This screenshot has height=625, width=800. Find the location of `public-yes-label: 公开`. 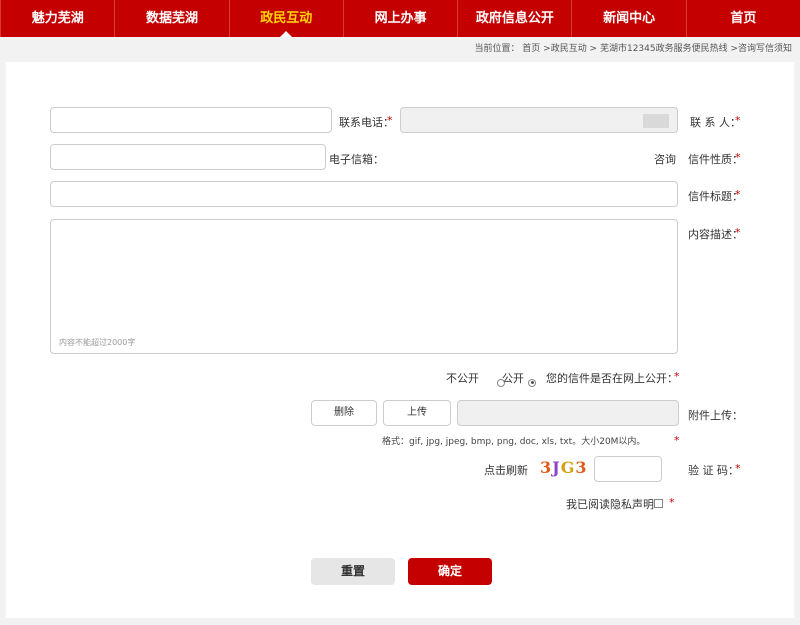

public-yes-label: 公开 is located at coordinates (513, 378).